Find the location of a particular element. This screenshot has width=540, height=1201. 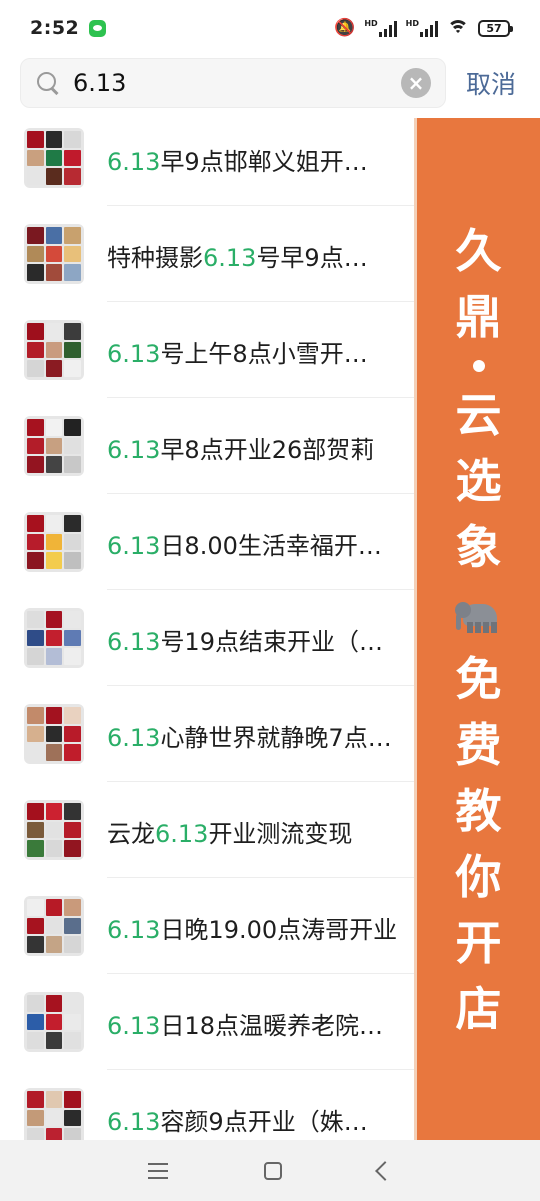

list-item: 云龙6.13开业测流变现 is located at coordinates (207, 830).